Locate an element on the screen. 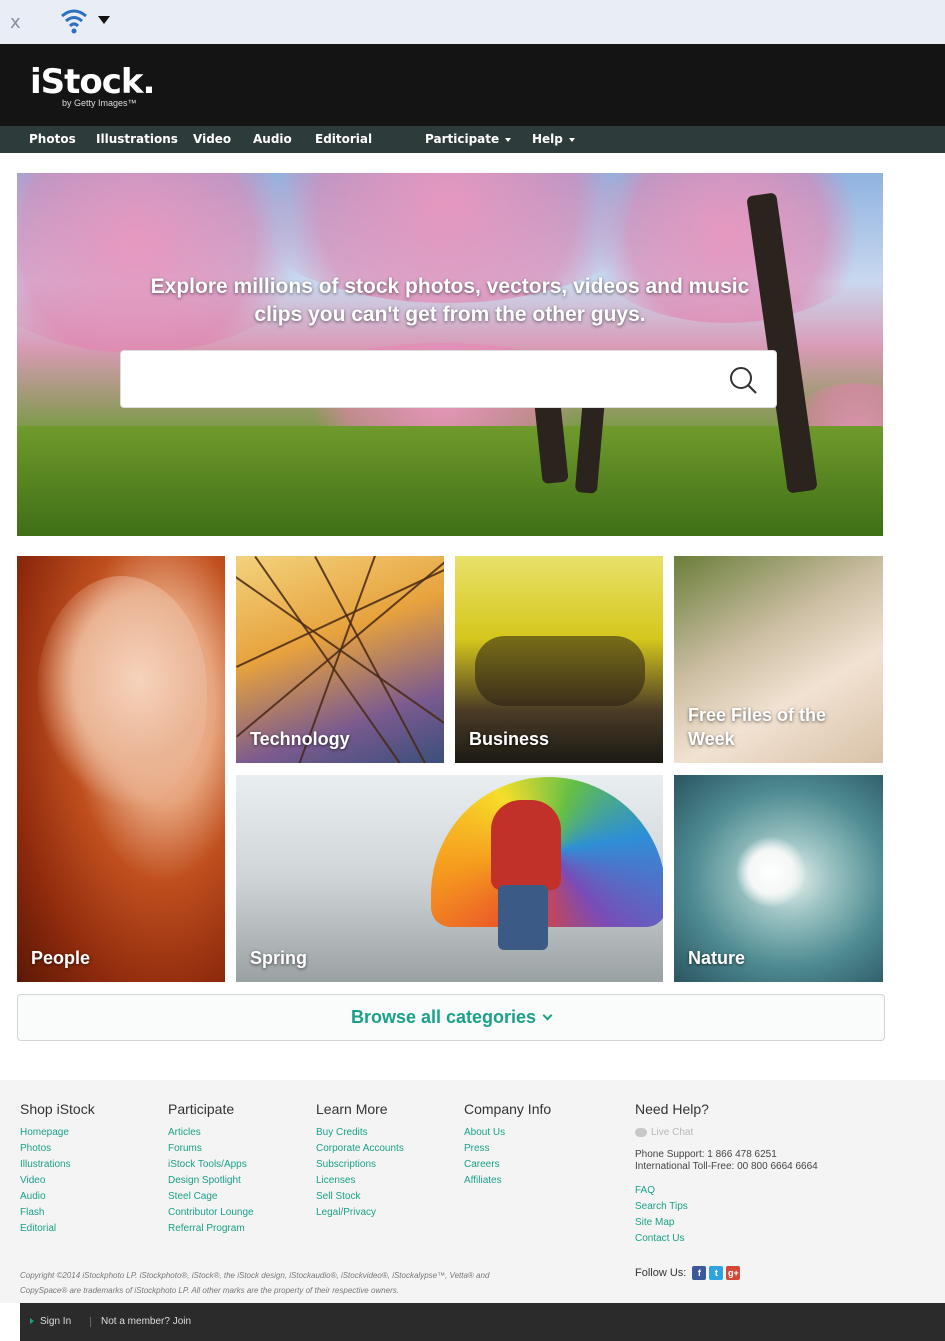 This screenshot has width=945, height=1341. wifi-logo-icon is located at coordinates (74, 22).